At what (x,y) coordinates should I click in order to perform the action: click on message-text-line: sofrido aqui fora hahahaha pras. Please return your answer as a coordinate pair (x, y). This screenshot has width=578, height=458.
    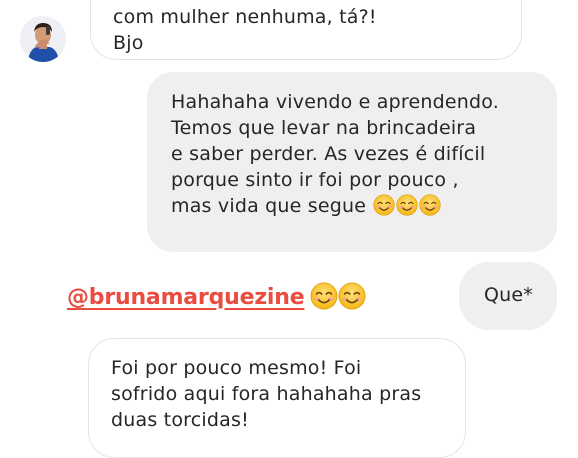
    Looking at the image, I should click on (266, 394).